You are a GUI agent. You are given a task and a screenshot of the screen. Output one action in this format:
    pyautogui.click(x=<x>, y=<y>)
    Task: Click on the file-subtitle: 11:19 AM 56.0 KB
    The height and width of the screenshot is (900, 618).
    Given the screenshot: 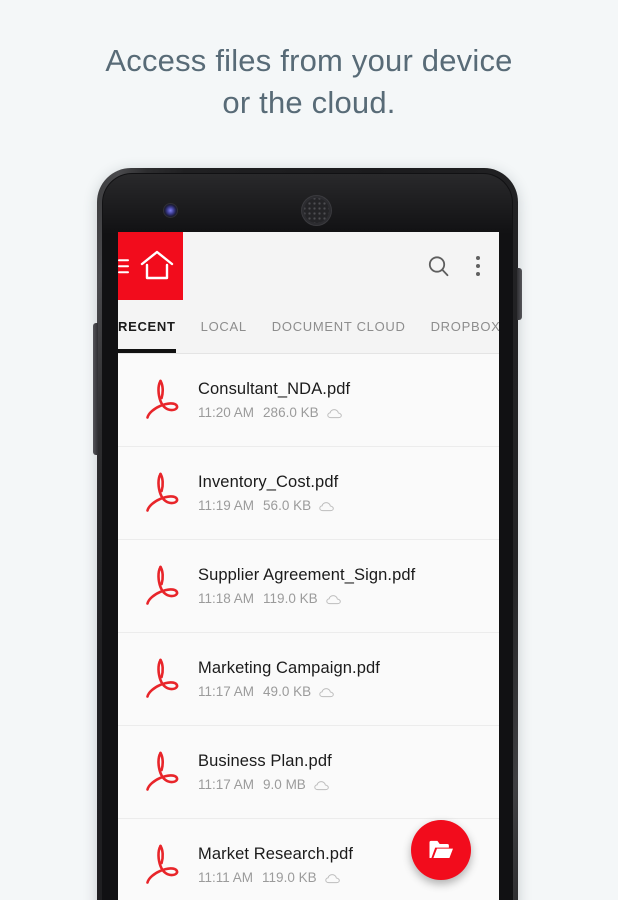 What is the action you would take?
    pyautogui.click(x=268, y=506)
    